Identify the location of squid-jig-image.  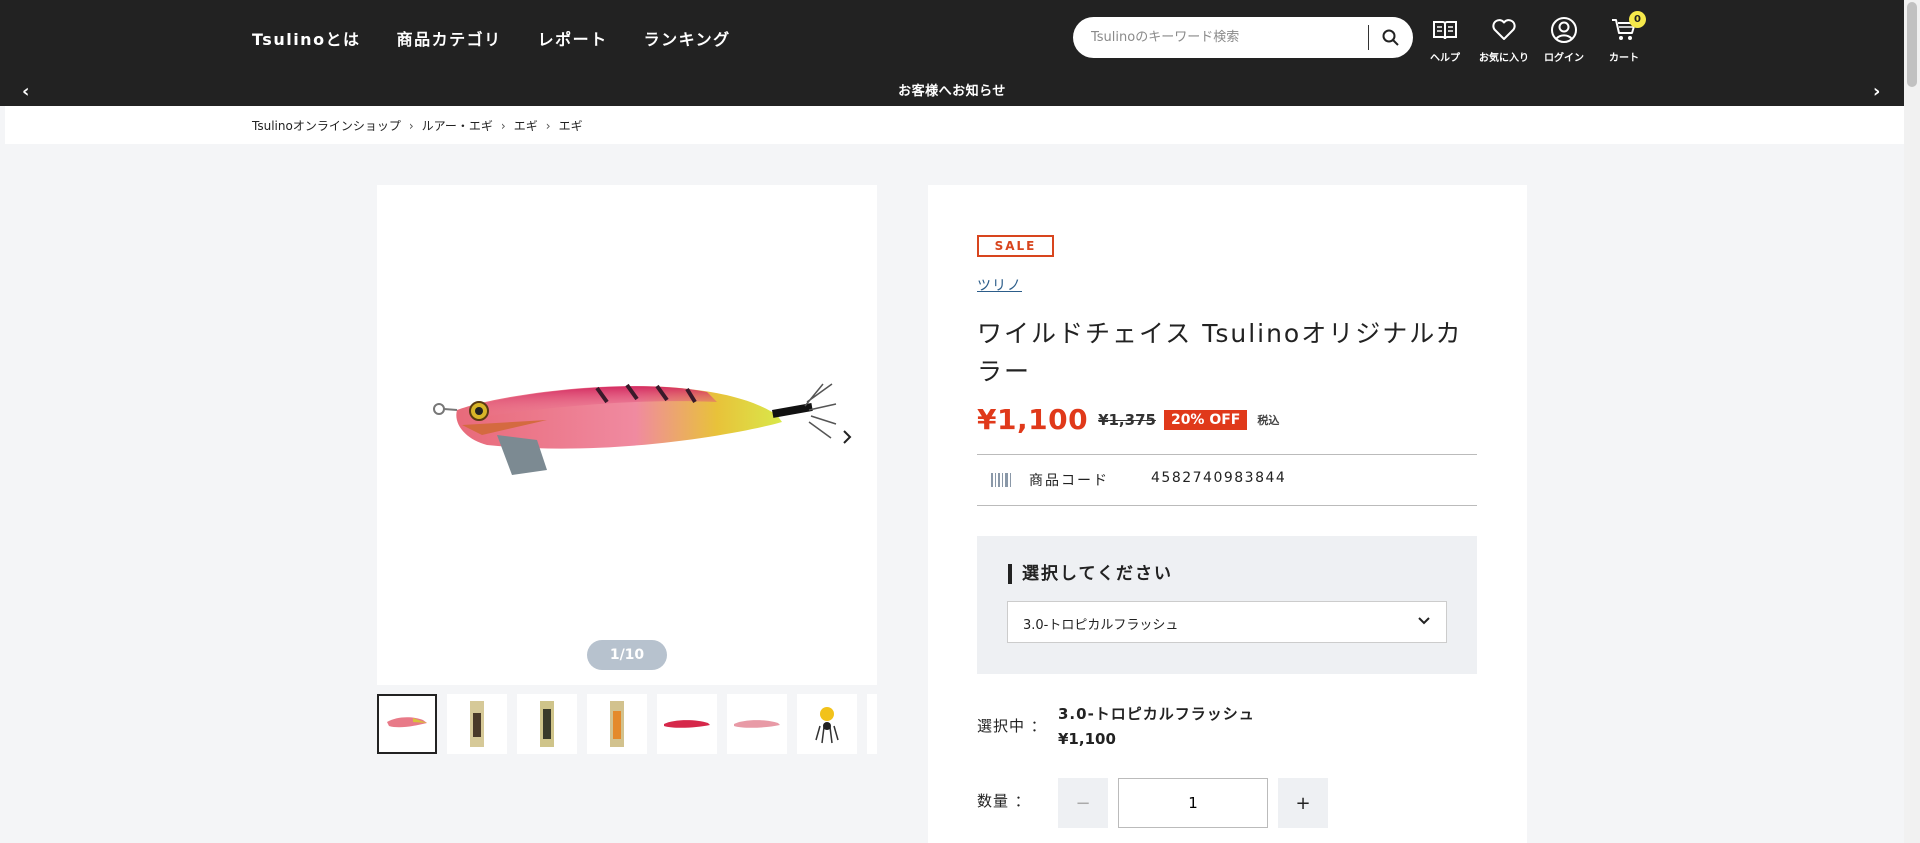
(635, 429).